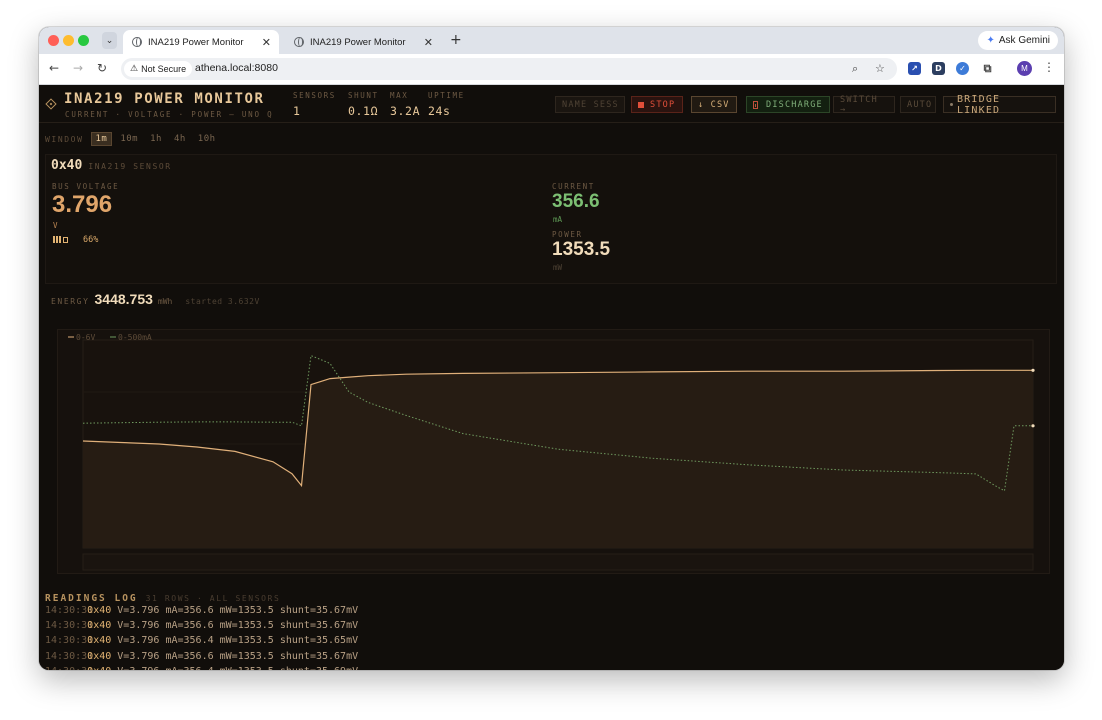  I want to click on url-text: athena.local:8080, so click(236, 68).